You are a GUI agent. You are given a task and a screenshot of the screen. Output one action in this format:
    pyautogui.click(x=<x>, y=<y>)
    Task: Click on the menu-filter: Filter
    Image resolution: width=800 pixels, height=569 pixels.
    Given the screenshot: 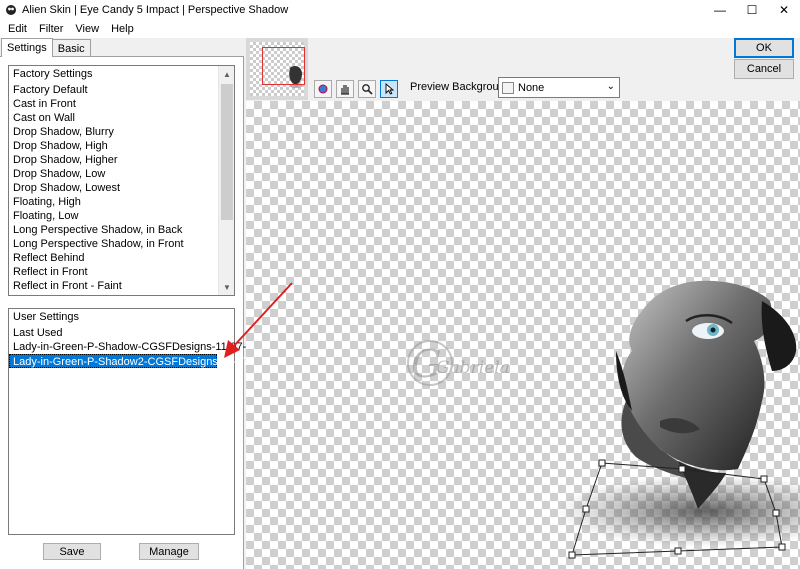 What is the action you would take?
    pyautogui.click(x=51, y=29)
    